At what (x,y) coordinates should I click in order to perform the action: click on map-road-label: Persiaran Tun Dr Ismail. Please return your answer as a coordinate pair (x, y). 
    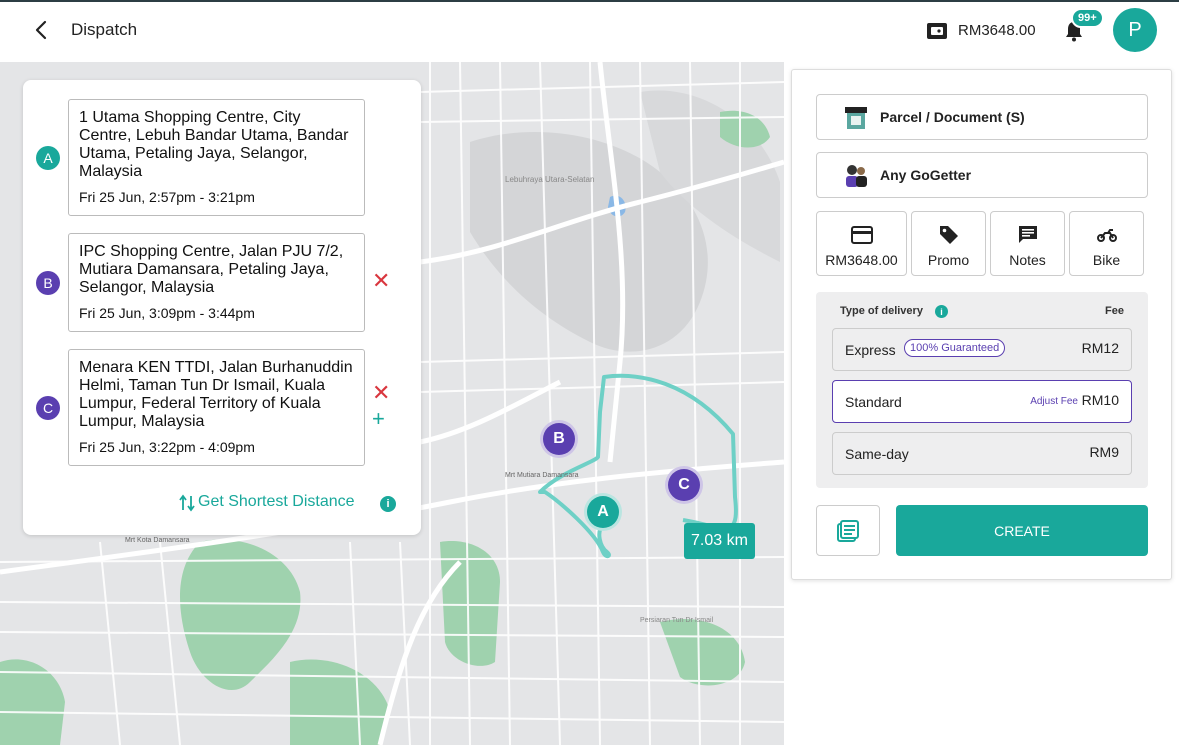
    Looking at the image, I should click on (677, 620).